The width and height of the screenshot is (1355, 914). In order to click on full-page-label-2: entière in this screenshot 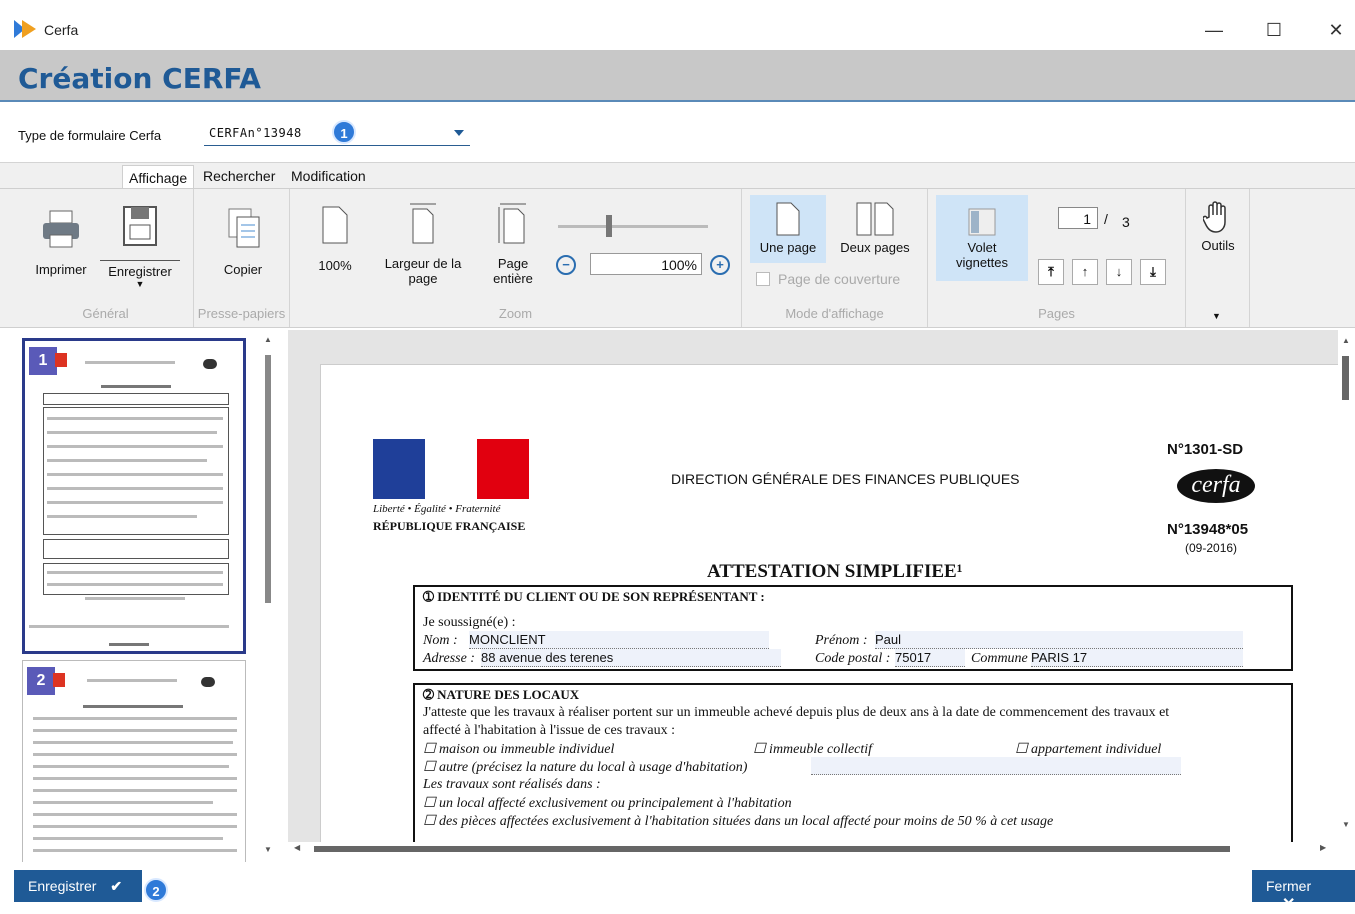, I will do `click(513, 278)`.